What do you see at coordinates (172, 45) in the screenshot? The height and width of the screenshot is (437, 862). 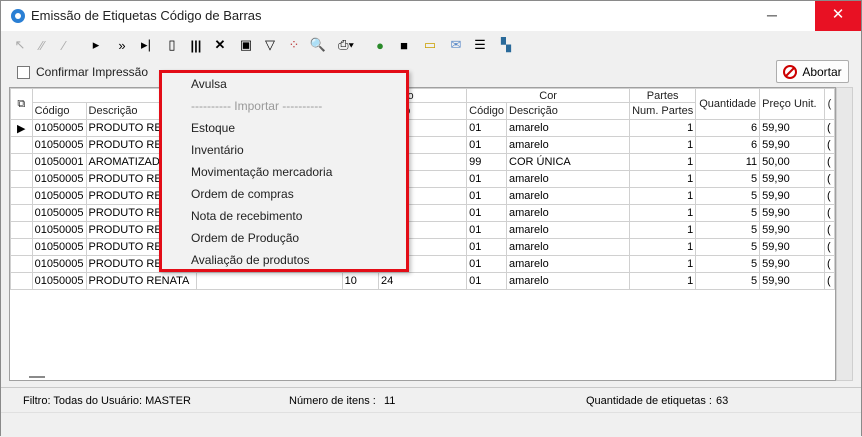 I see `new-doc-icon: ▯` at bounding box center [172, 45].